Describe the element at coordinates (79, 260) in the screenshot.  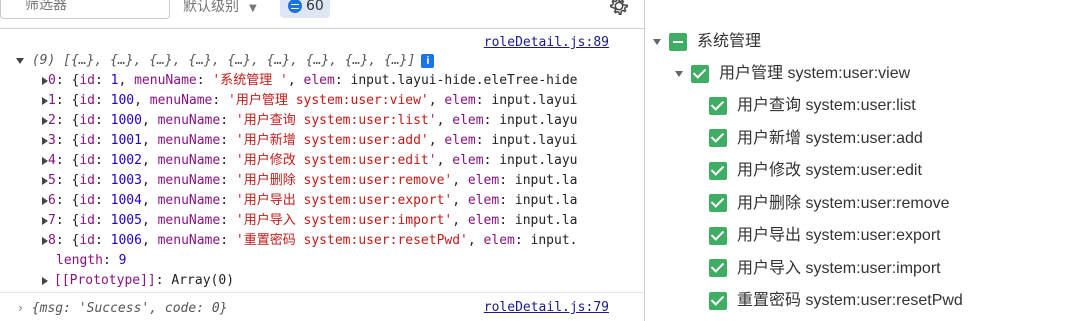
I see `length-key: length` at that location.